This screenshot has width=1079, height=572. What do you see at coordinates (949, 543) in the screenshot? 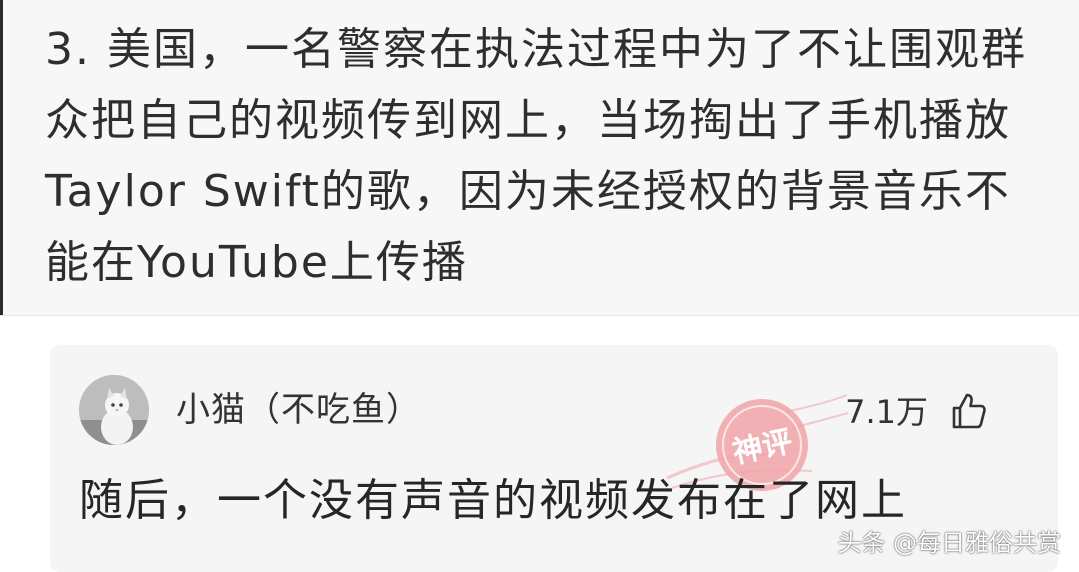
I see `watermark: 头条 @每日雅俗共赏` at bounding box center [949, 543].